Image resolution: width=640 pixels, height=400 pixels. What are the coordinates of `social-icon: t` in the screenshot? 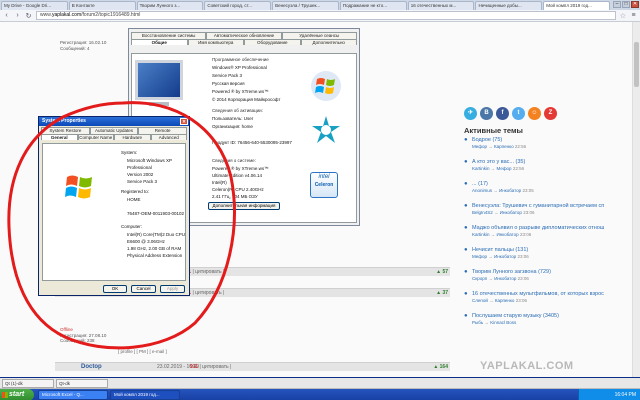 It's located at (518, 113).